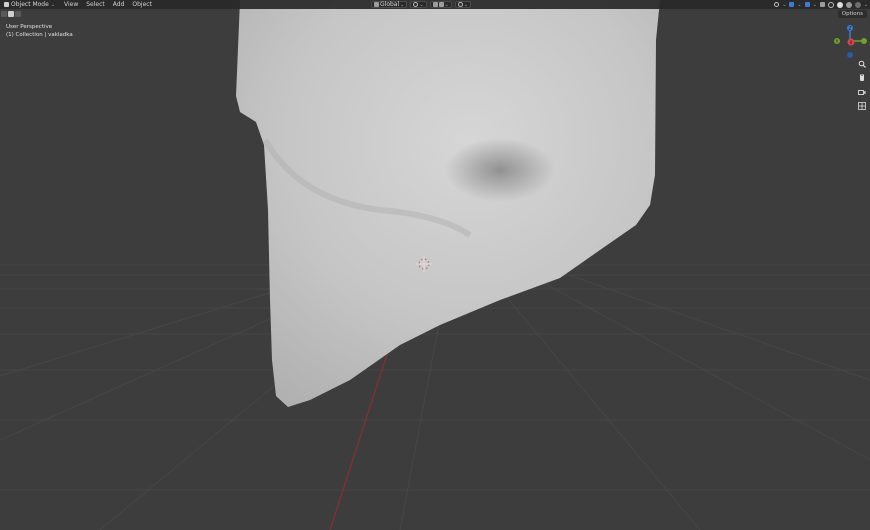  I want to click on proportional-edit-icon, so click(460, 4).